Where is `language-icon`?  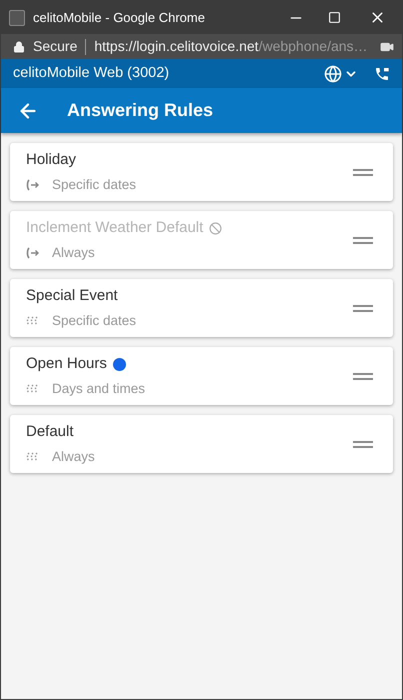
language-icon is located at coordinates (333, 73).